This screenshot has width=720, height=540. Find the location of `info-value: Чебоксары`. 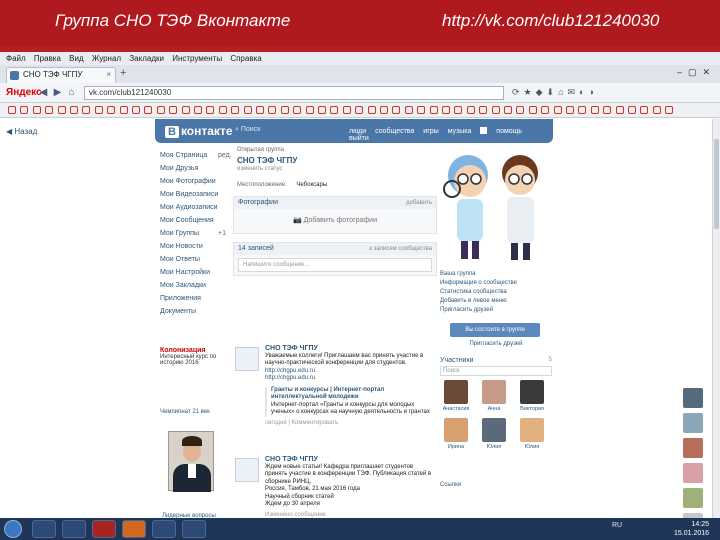

info-value: Чебоксары is located at coordinates (311, 185).